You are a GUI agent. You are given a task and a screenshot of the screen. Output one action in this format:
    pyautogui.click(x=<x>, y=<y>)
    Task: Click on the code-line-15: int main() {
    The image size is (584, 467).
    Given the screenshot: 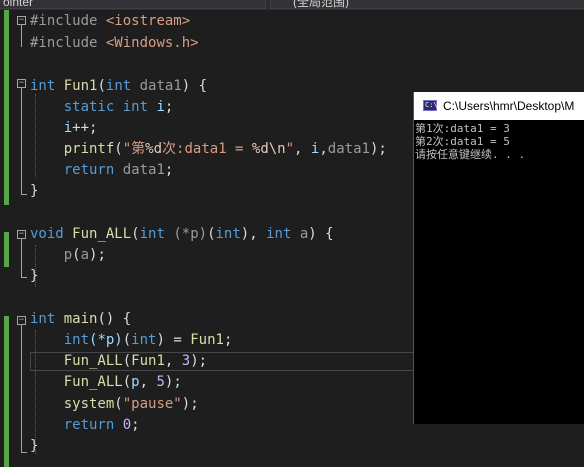 What is the action you would take?
    pyautogui.click(x=80, y=319)
    